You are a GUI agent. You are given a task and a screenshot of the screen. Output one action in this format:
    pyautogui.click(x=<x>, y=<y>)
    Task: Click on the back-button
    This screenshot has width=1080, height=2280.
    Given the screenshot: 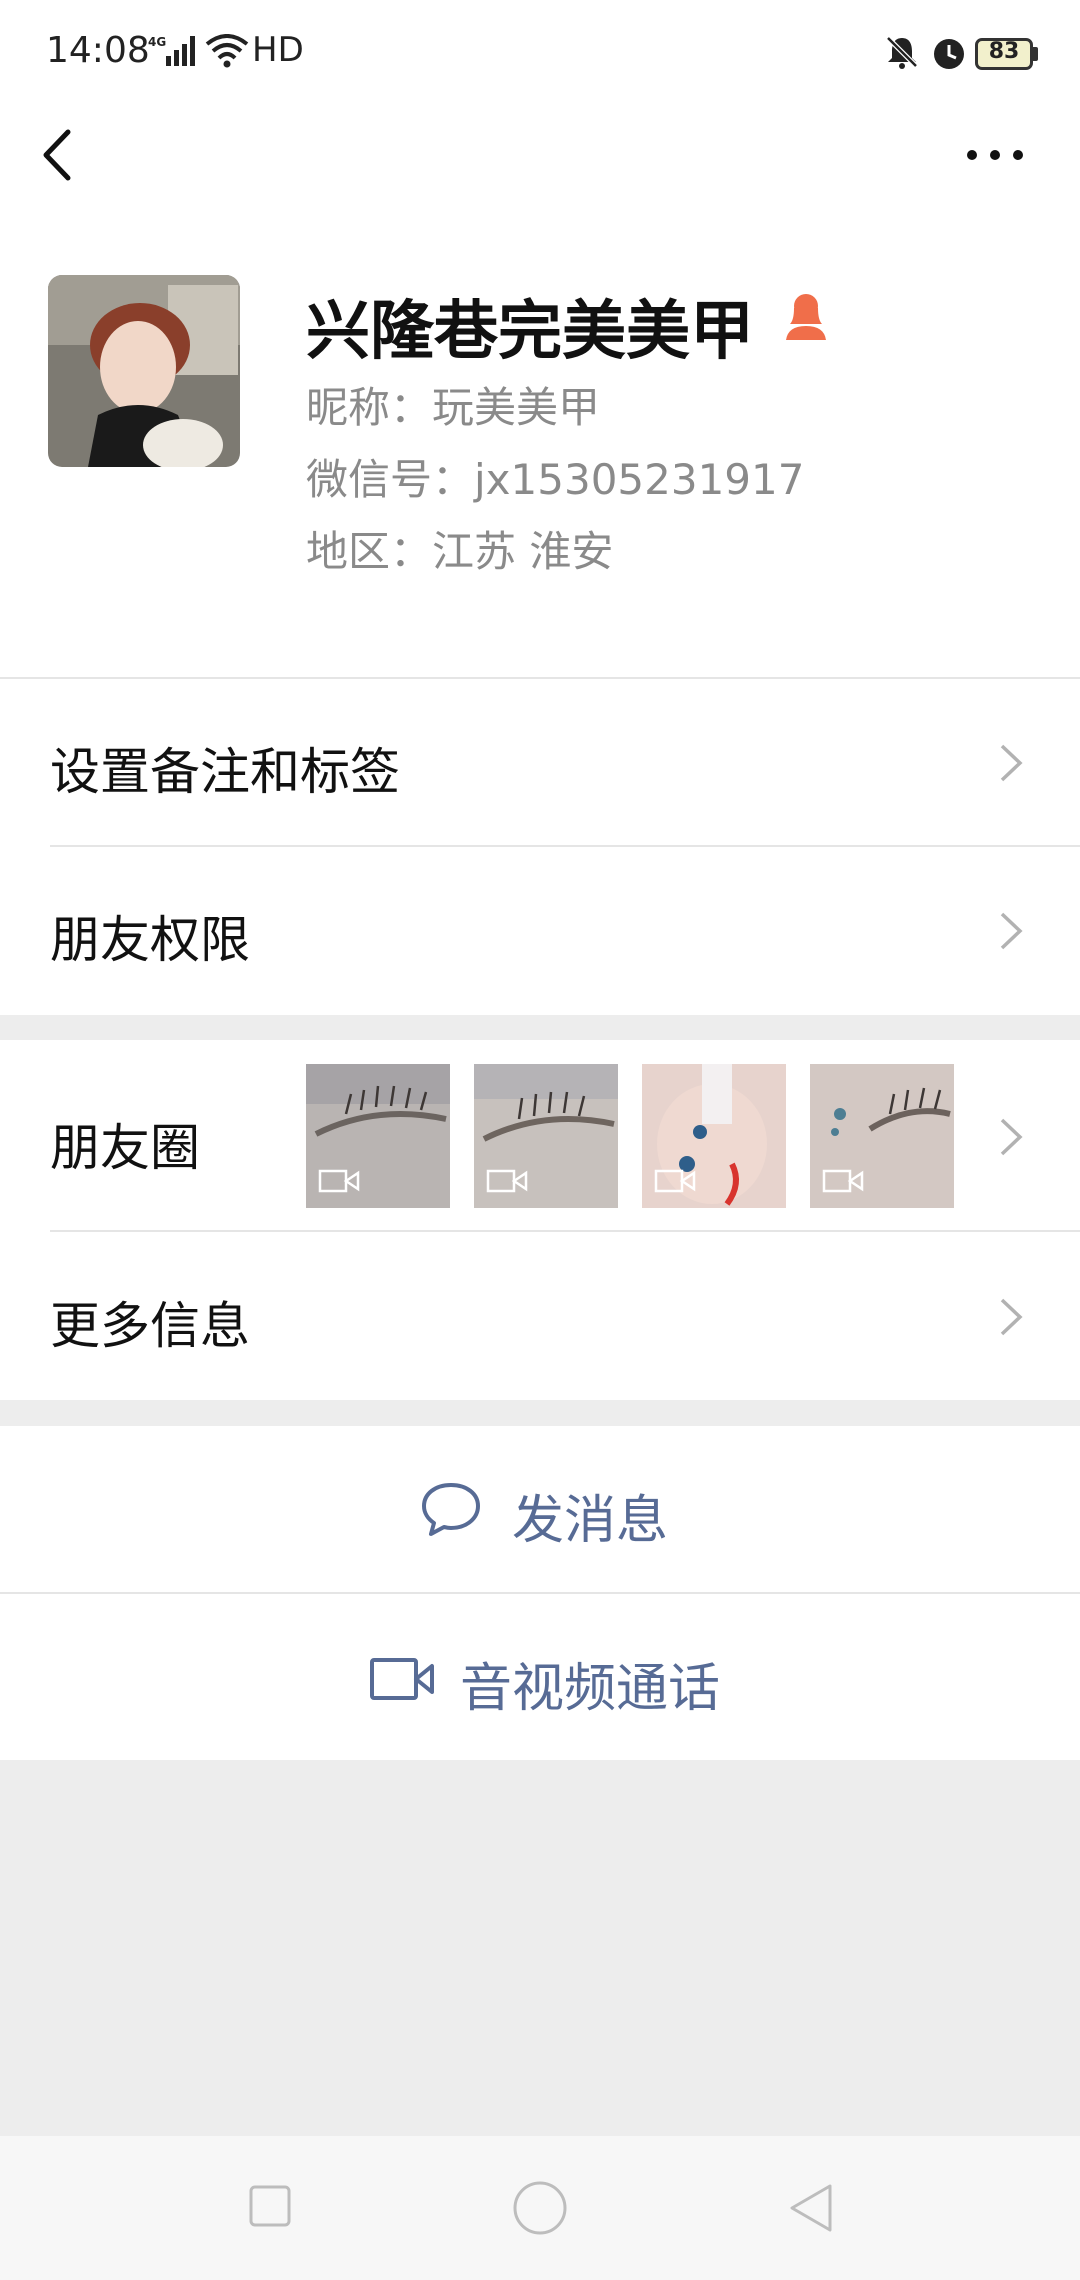 What is the action you would take?
    pyautogui.click(x=60, y=155)
    